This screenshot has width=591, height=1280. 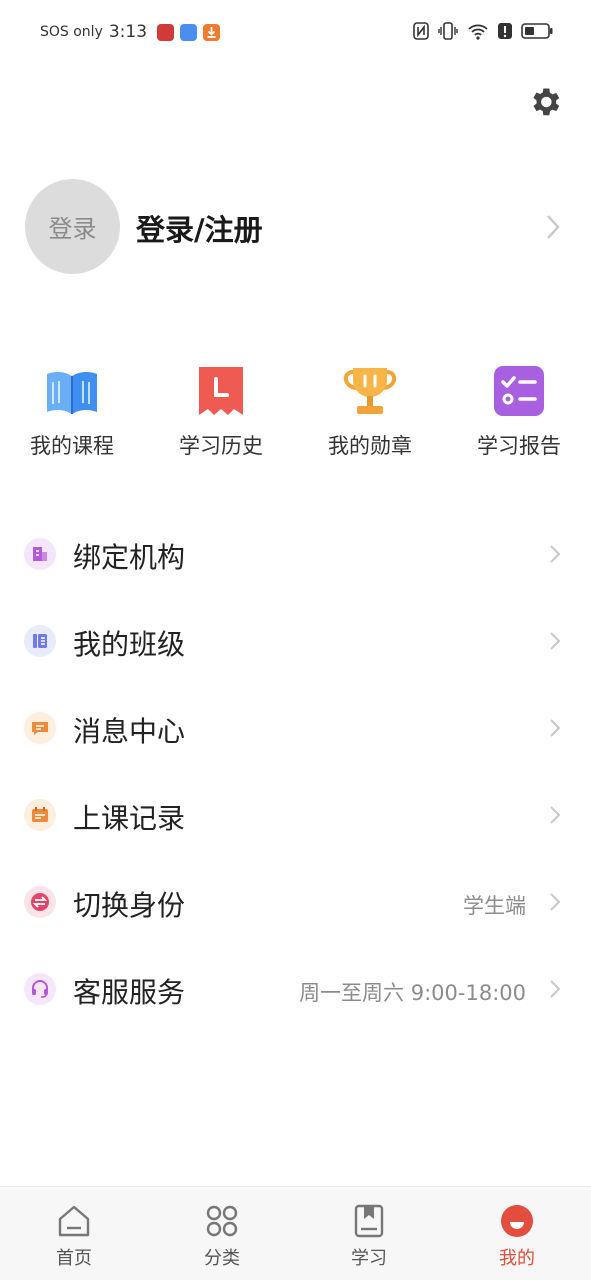 What do you see at coordinates (295, 729) in the screenshot?
I see `menu-item-message-center: 消息中心` at bounding box center [295, 729].